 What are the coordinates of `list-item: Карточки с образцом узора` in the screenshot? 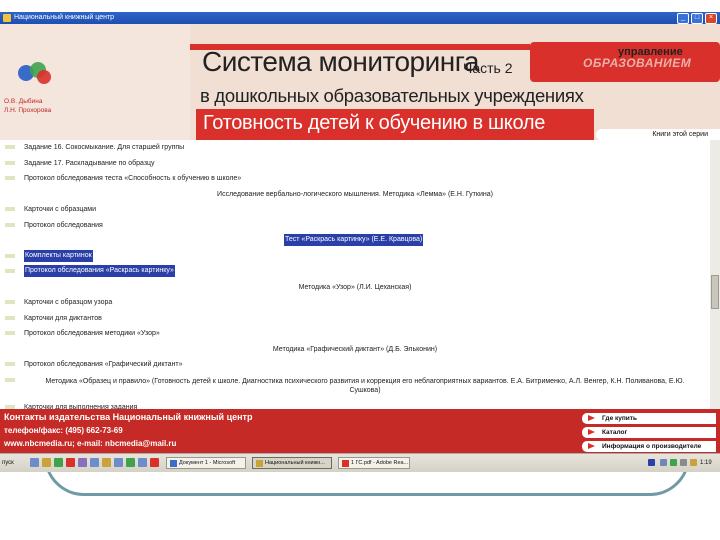 It's located at (355, 302).